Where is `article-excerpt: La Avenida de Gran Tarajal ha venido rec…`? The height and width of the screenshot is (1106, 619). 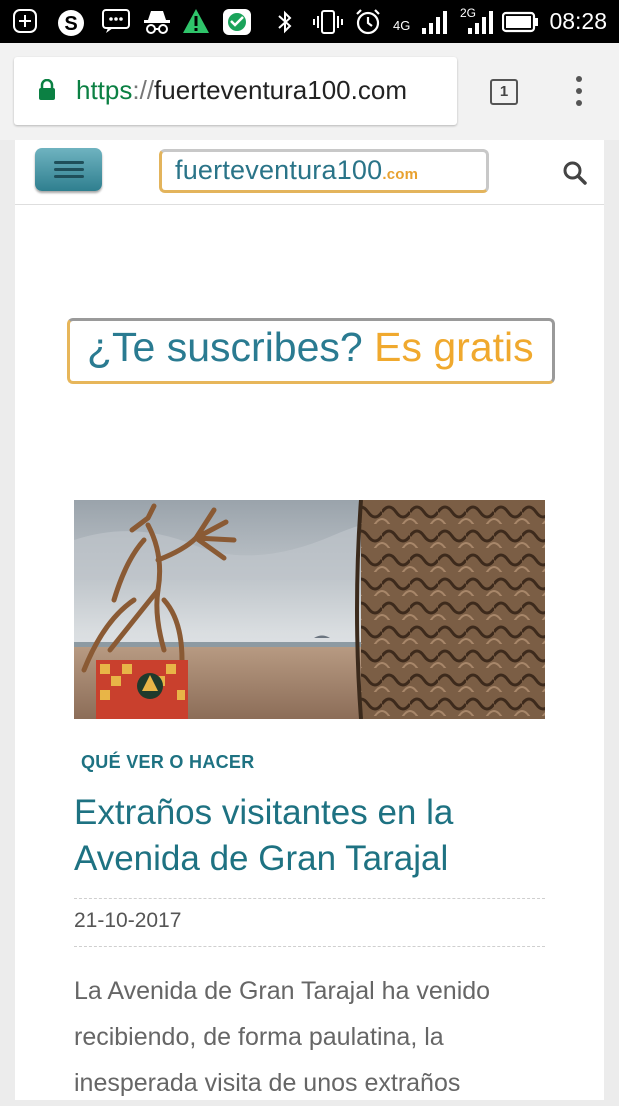
article-excerpt: La Avenida de Gran Tarajal ha venido rec… is located at coordinates (282, 1037).